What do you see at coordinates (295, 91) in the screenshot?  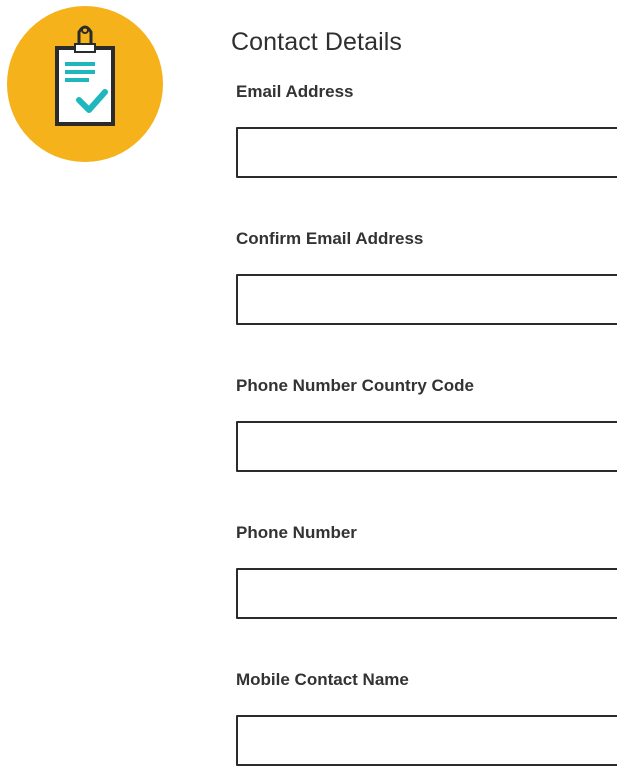 I see `email-address-label: Email Address` at bounding box center [295, 91].